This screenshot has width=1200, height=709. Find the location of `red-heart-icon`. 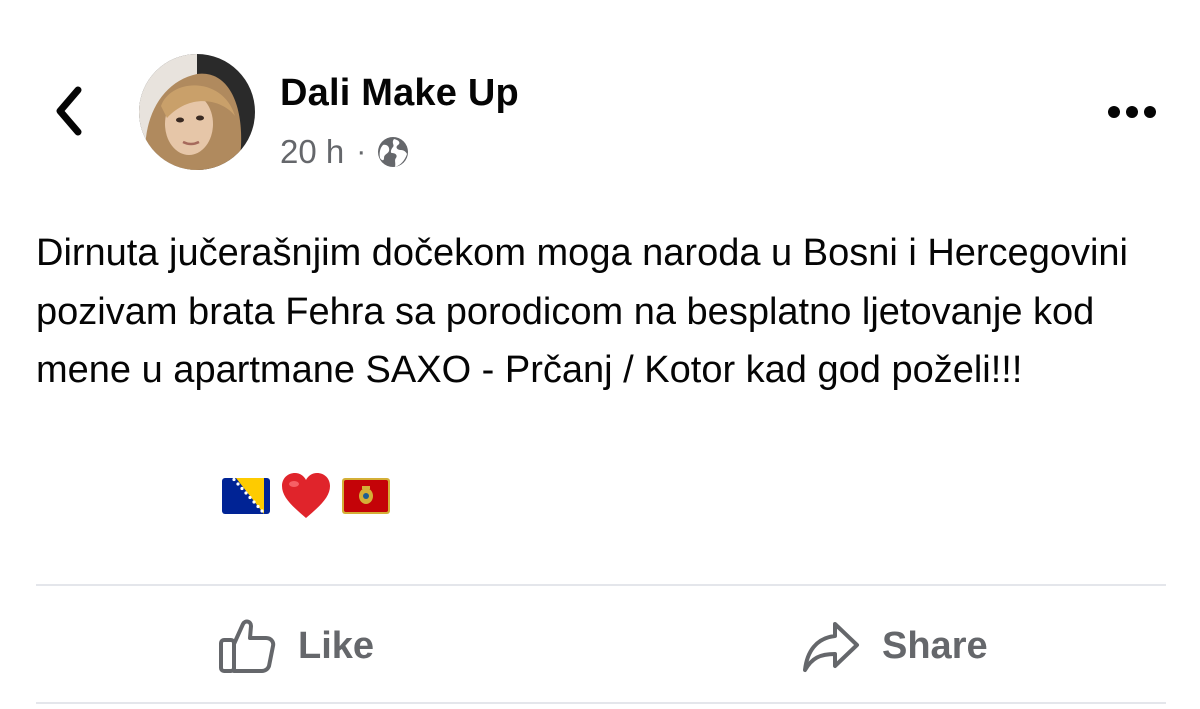

red-heart-icon is located at coordinates (306, 495).